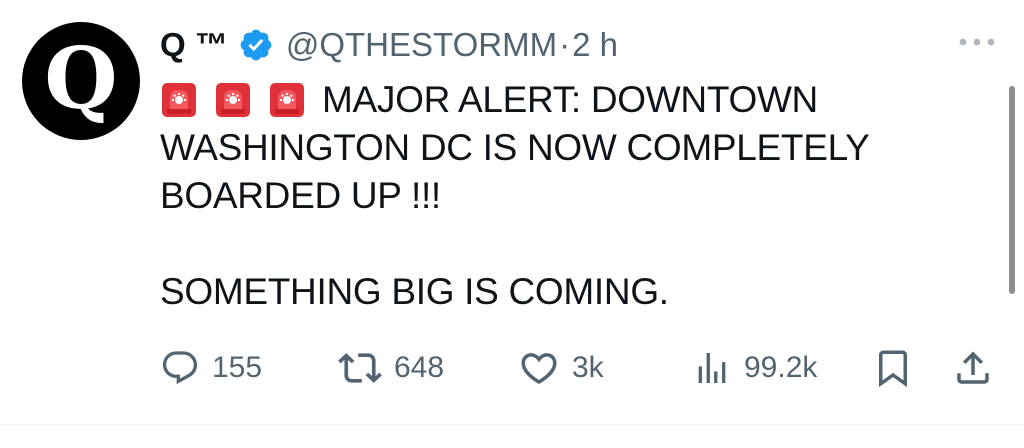 Image resolution: width=1024 pixels, height=448 pixels. Describe the element at coordinates (81, 78) in the screenshot. I see `avatar-letter: Q` at that location.